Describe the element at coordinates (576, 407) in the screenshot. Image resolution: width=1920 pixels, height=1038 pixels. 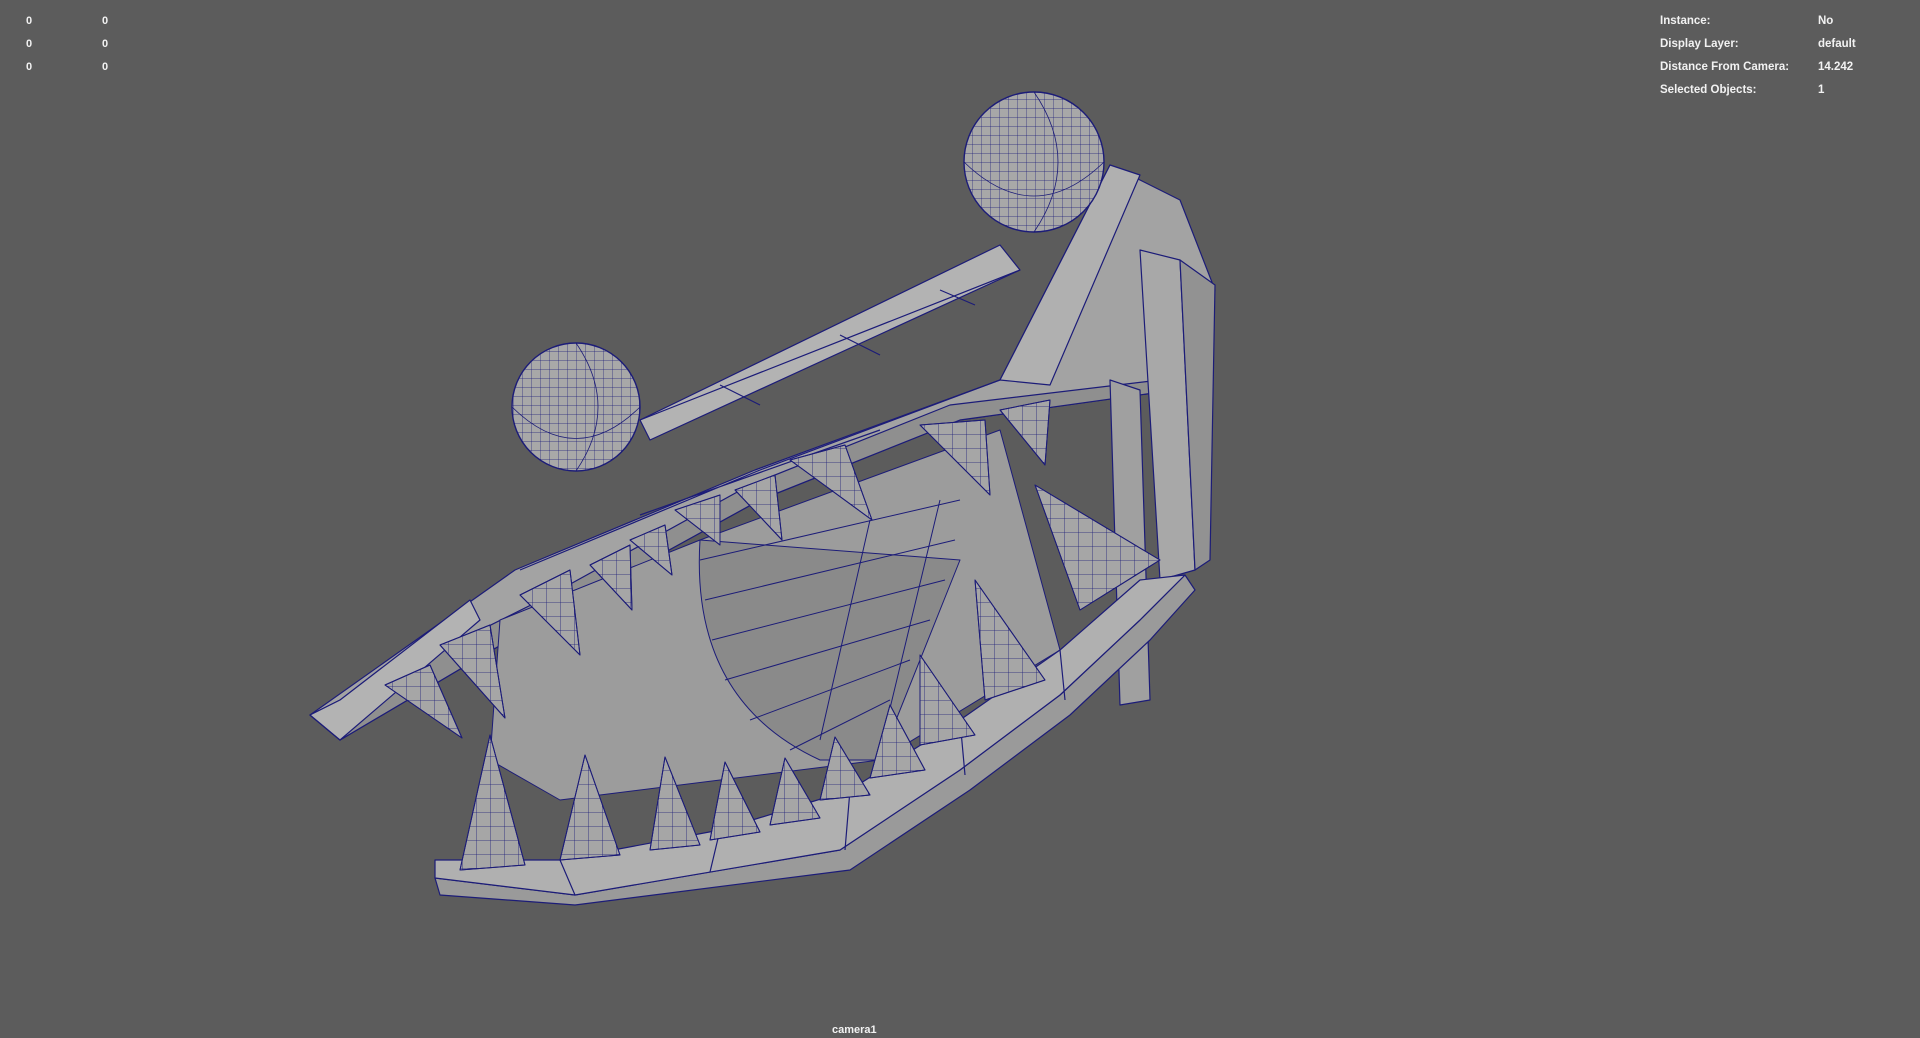
I see `eye-left-sphere` at that location.